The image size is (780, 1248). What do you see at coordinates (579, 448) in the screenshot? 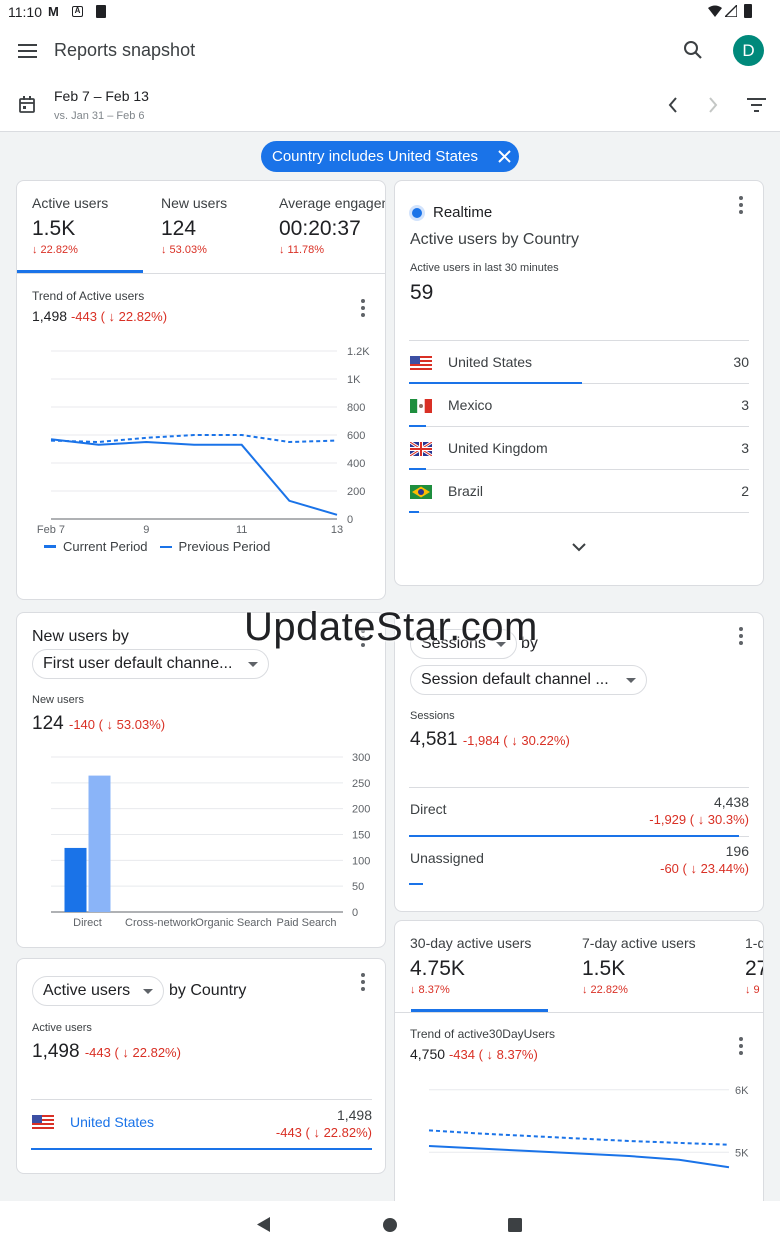
I see `list-item: United Kingdom 3` at bounding box center [579, 448].